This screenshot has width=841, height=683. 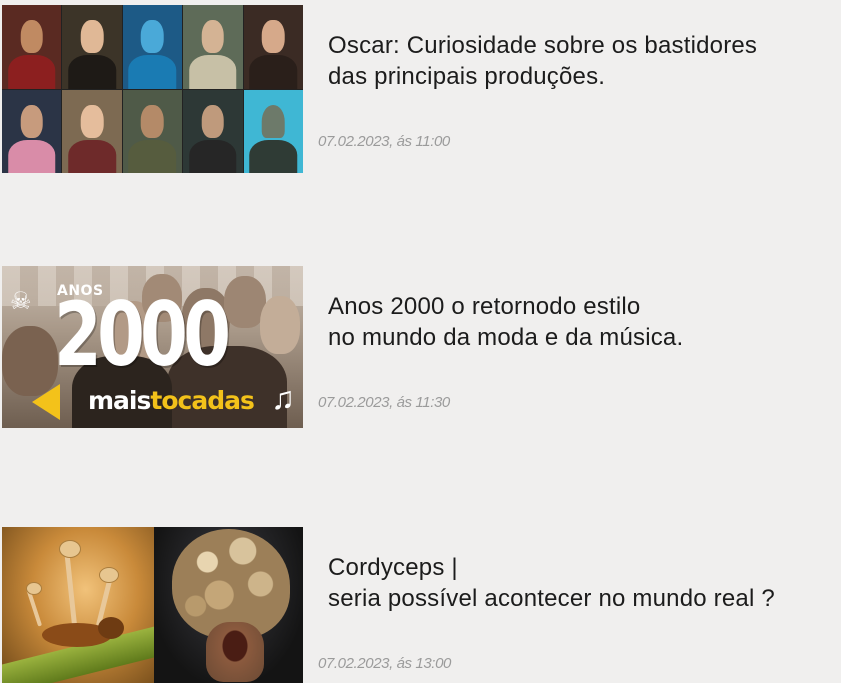 I want to click on article-thumbnail-oscar, so click(x=152, y=89).